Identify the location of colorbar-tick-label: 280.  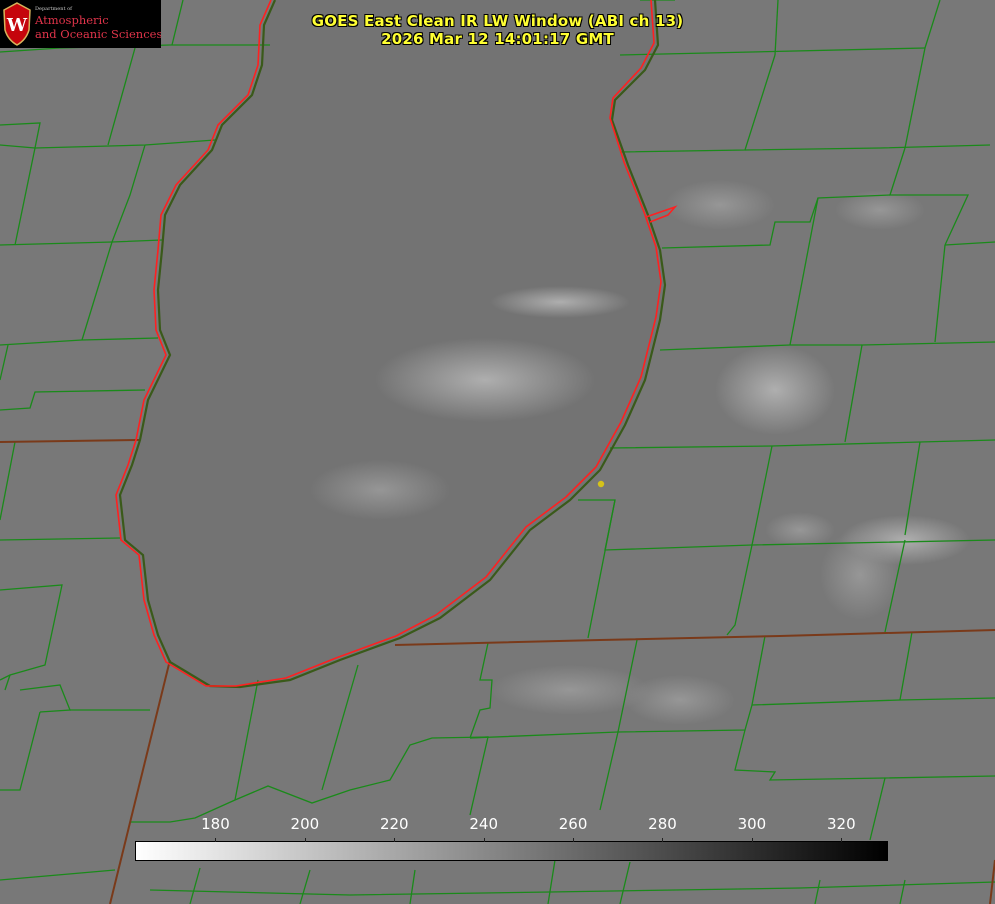
(662, 824).